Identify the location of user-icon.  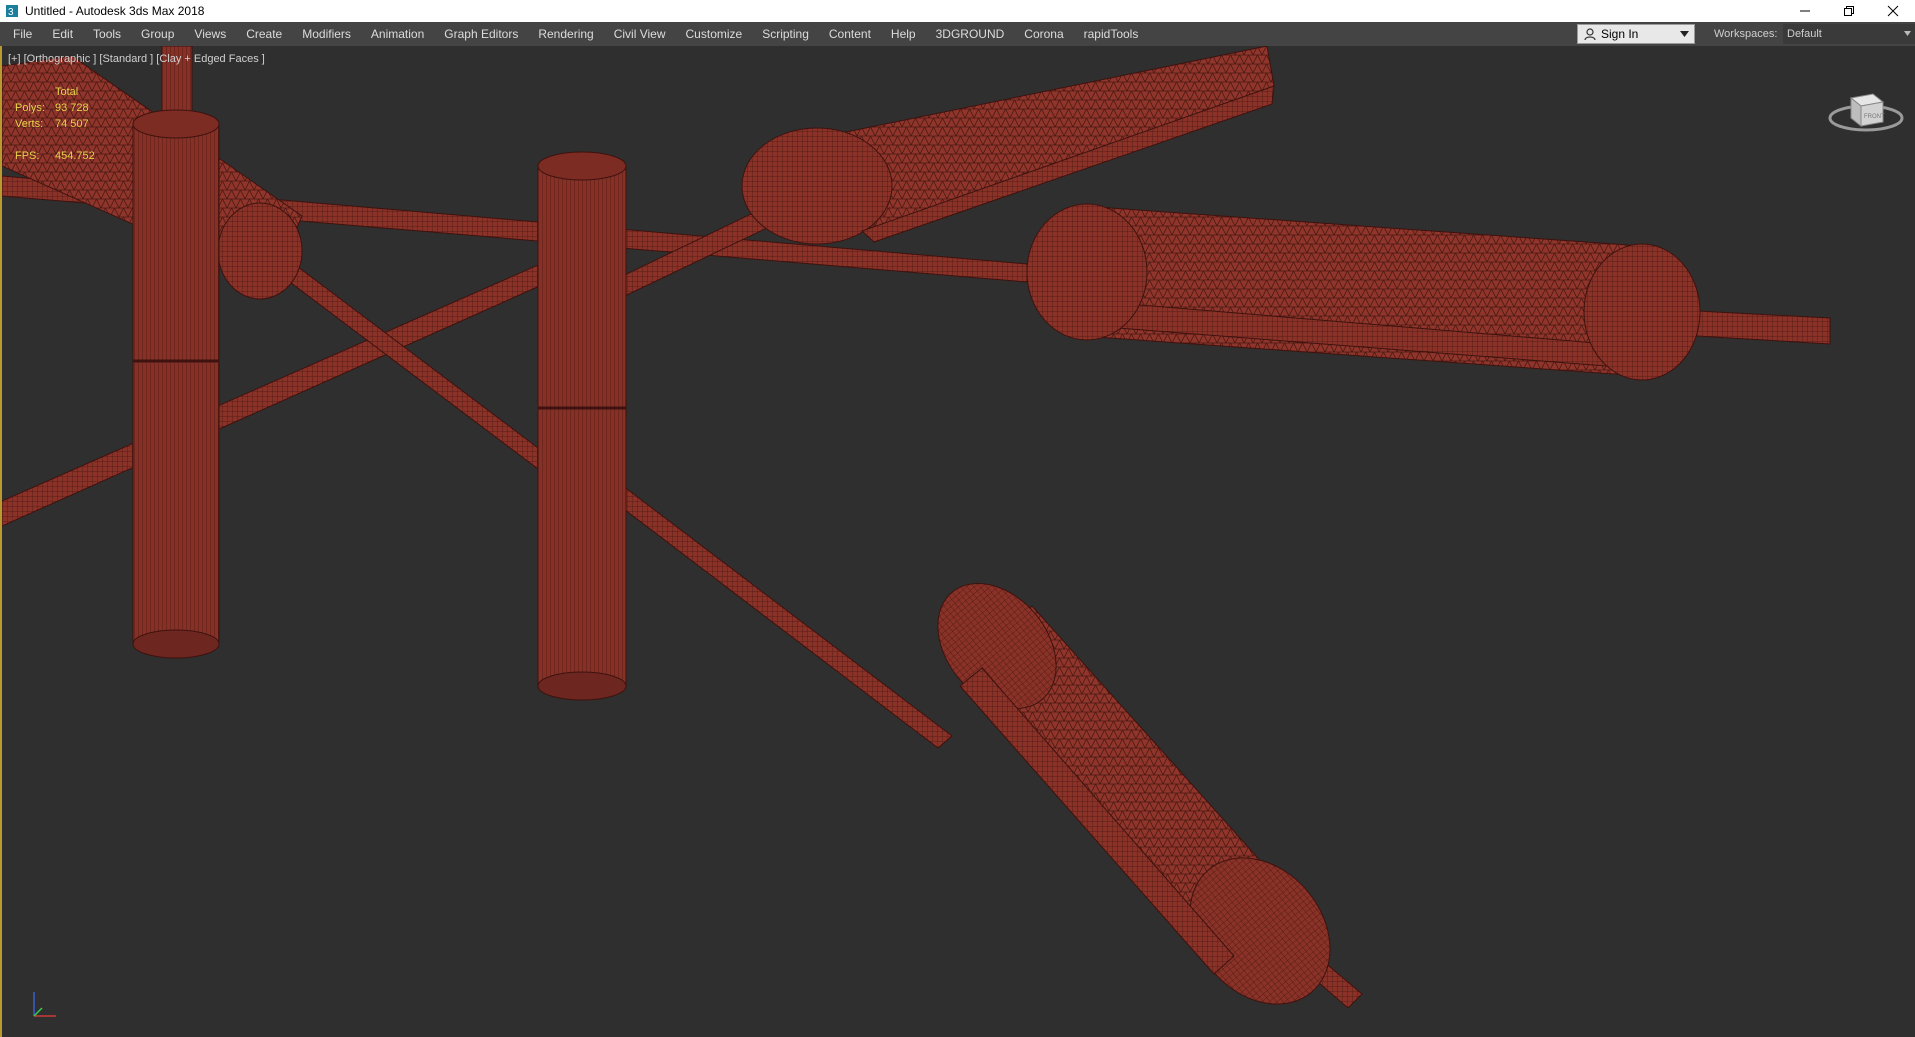
(1590, 33).